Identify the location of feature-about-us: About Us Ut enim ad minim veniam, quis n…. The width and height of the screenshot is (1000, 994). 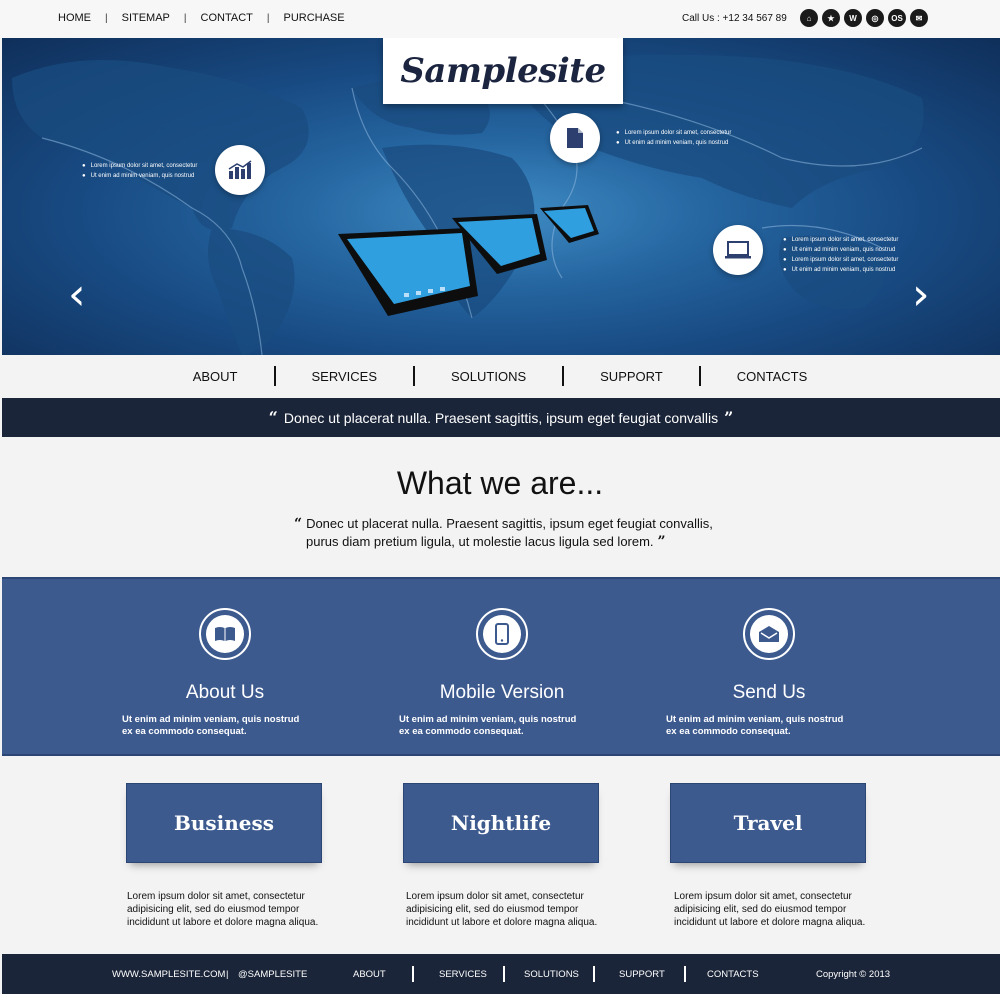
(225, 658).